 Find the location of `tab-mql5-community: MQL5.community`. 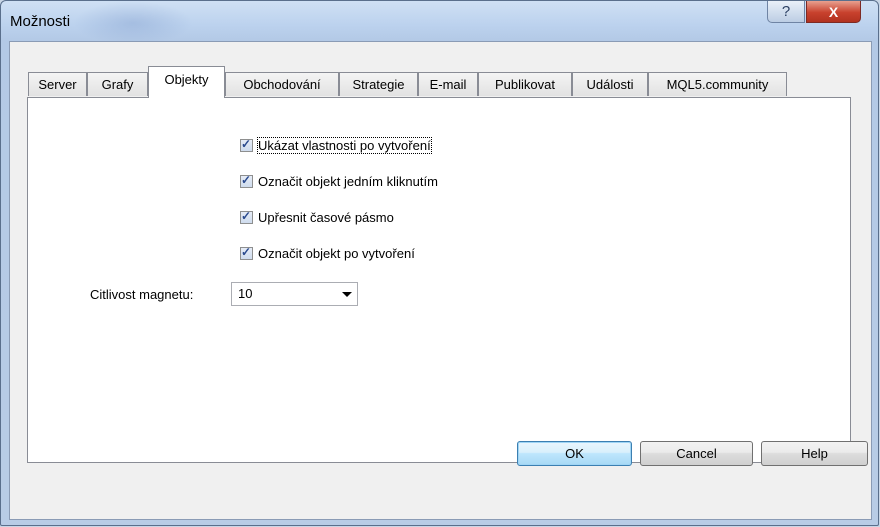

tab-mql5-community: MQL5.community is located at coordinates (717, 84).